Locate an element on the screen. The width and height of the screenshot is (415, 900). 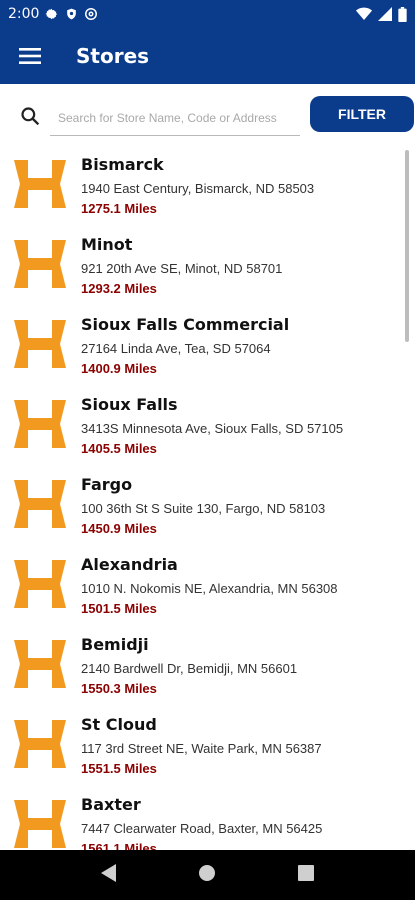
search-row: FILTER is located at coordinates (207, 116).